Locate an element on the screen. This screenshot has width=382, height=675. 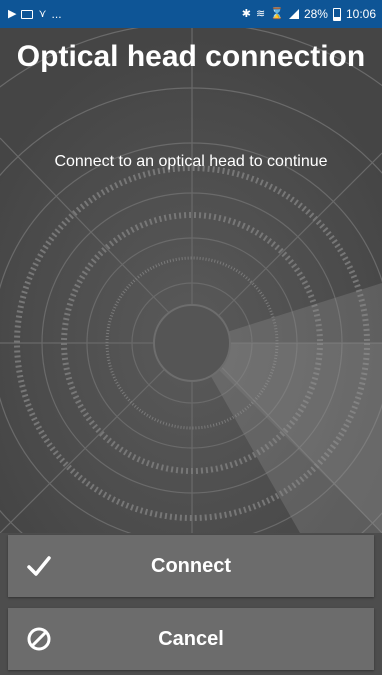
play-icon: ▶ is located at coordinates (12, 13).